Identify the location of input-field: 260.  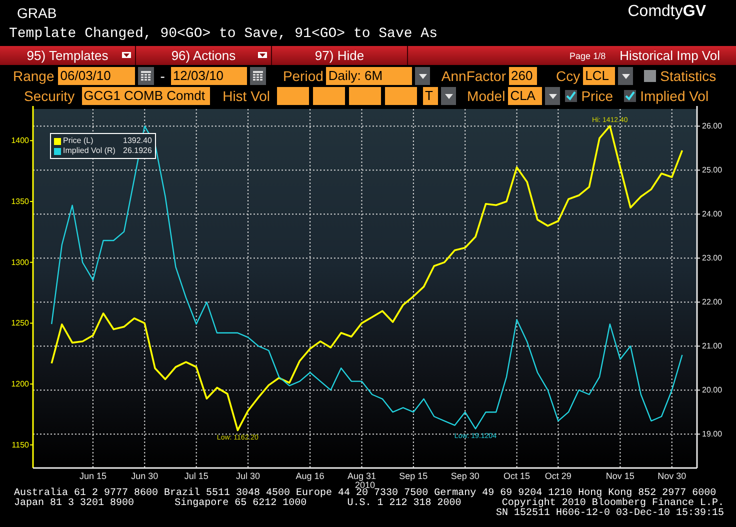
(523, 76).